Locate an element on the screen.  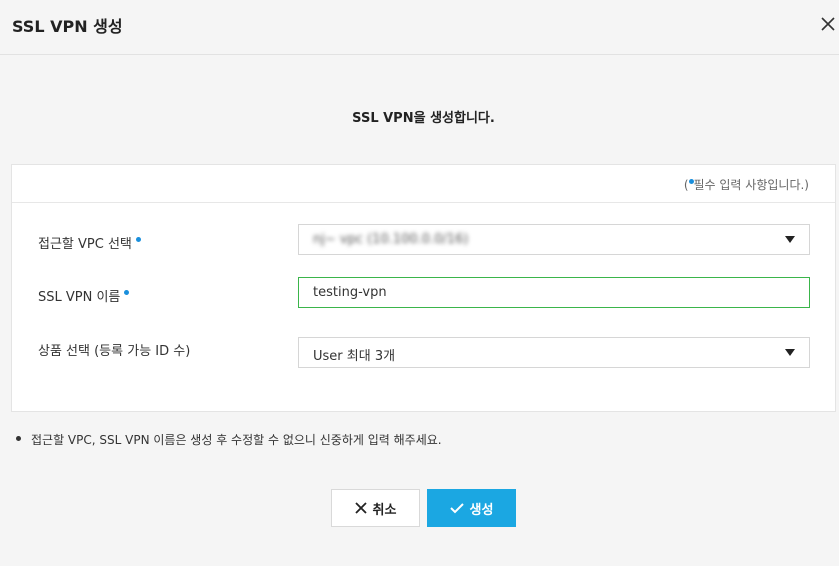
dialog-title: SSL VPN 생성 is located at coordinates (67, 26).